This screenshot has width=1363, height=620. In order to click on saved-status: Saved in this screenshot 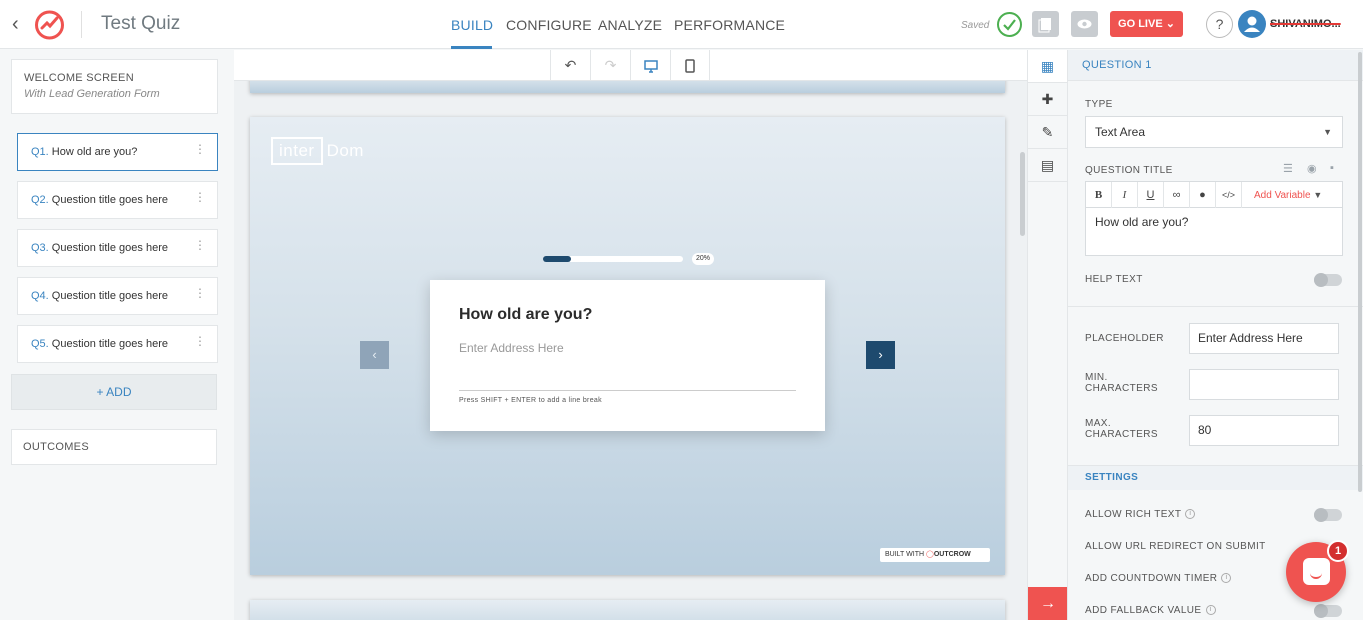, I will do `click(975, 25)`.